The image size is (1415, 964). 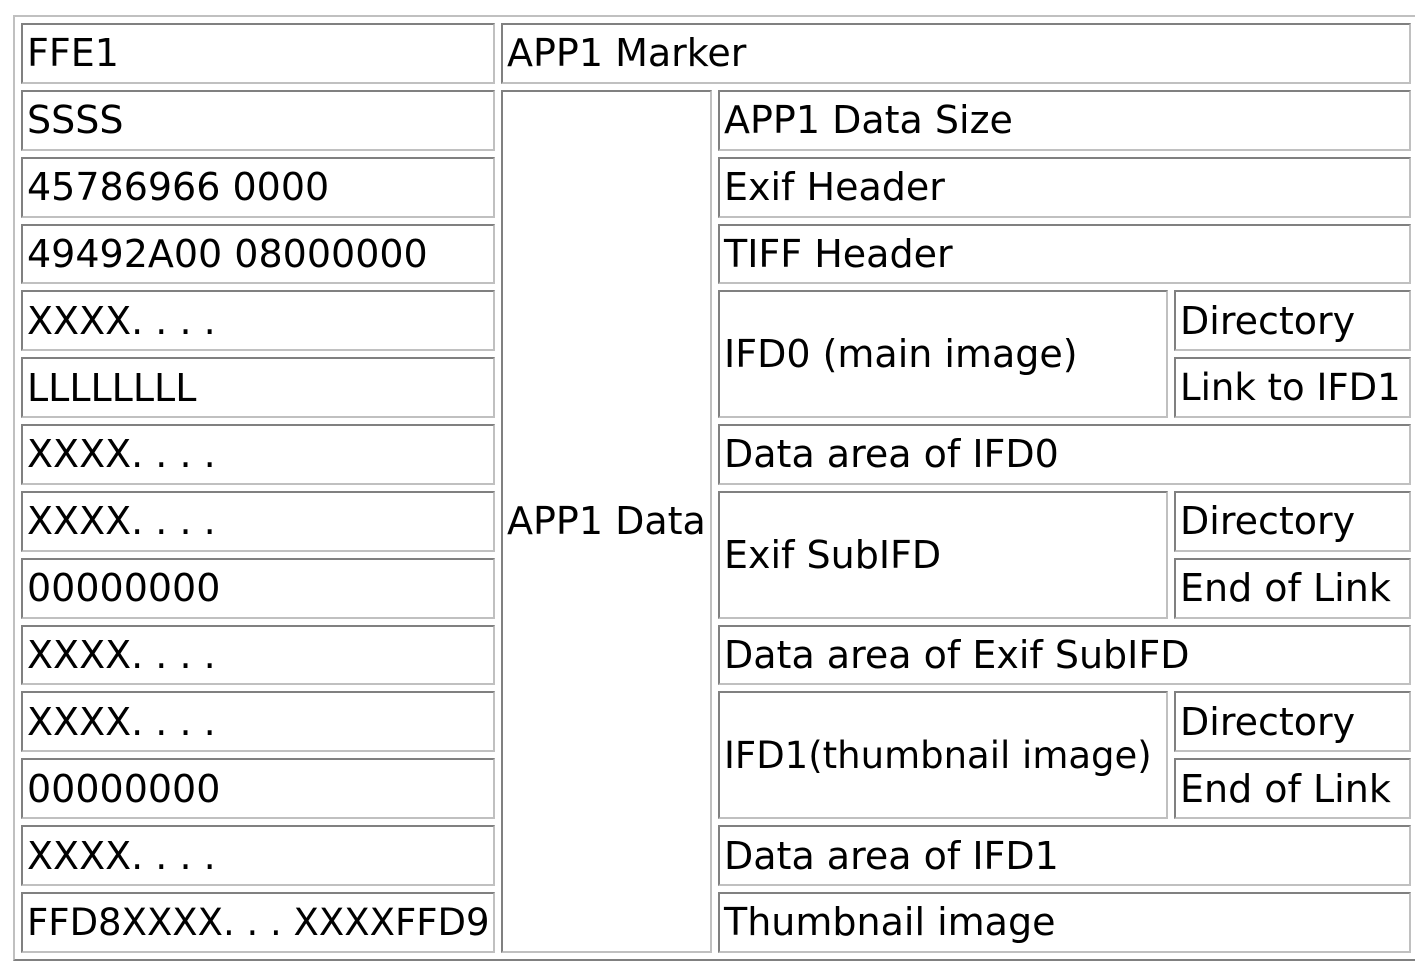 I want to click on table-row: XXXX. . . . Data area of IFD0, so click(x=716, y=454).